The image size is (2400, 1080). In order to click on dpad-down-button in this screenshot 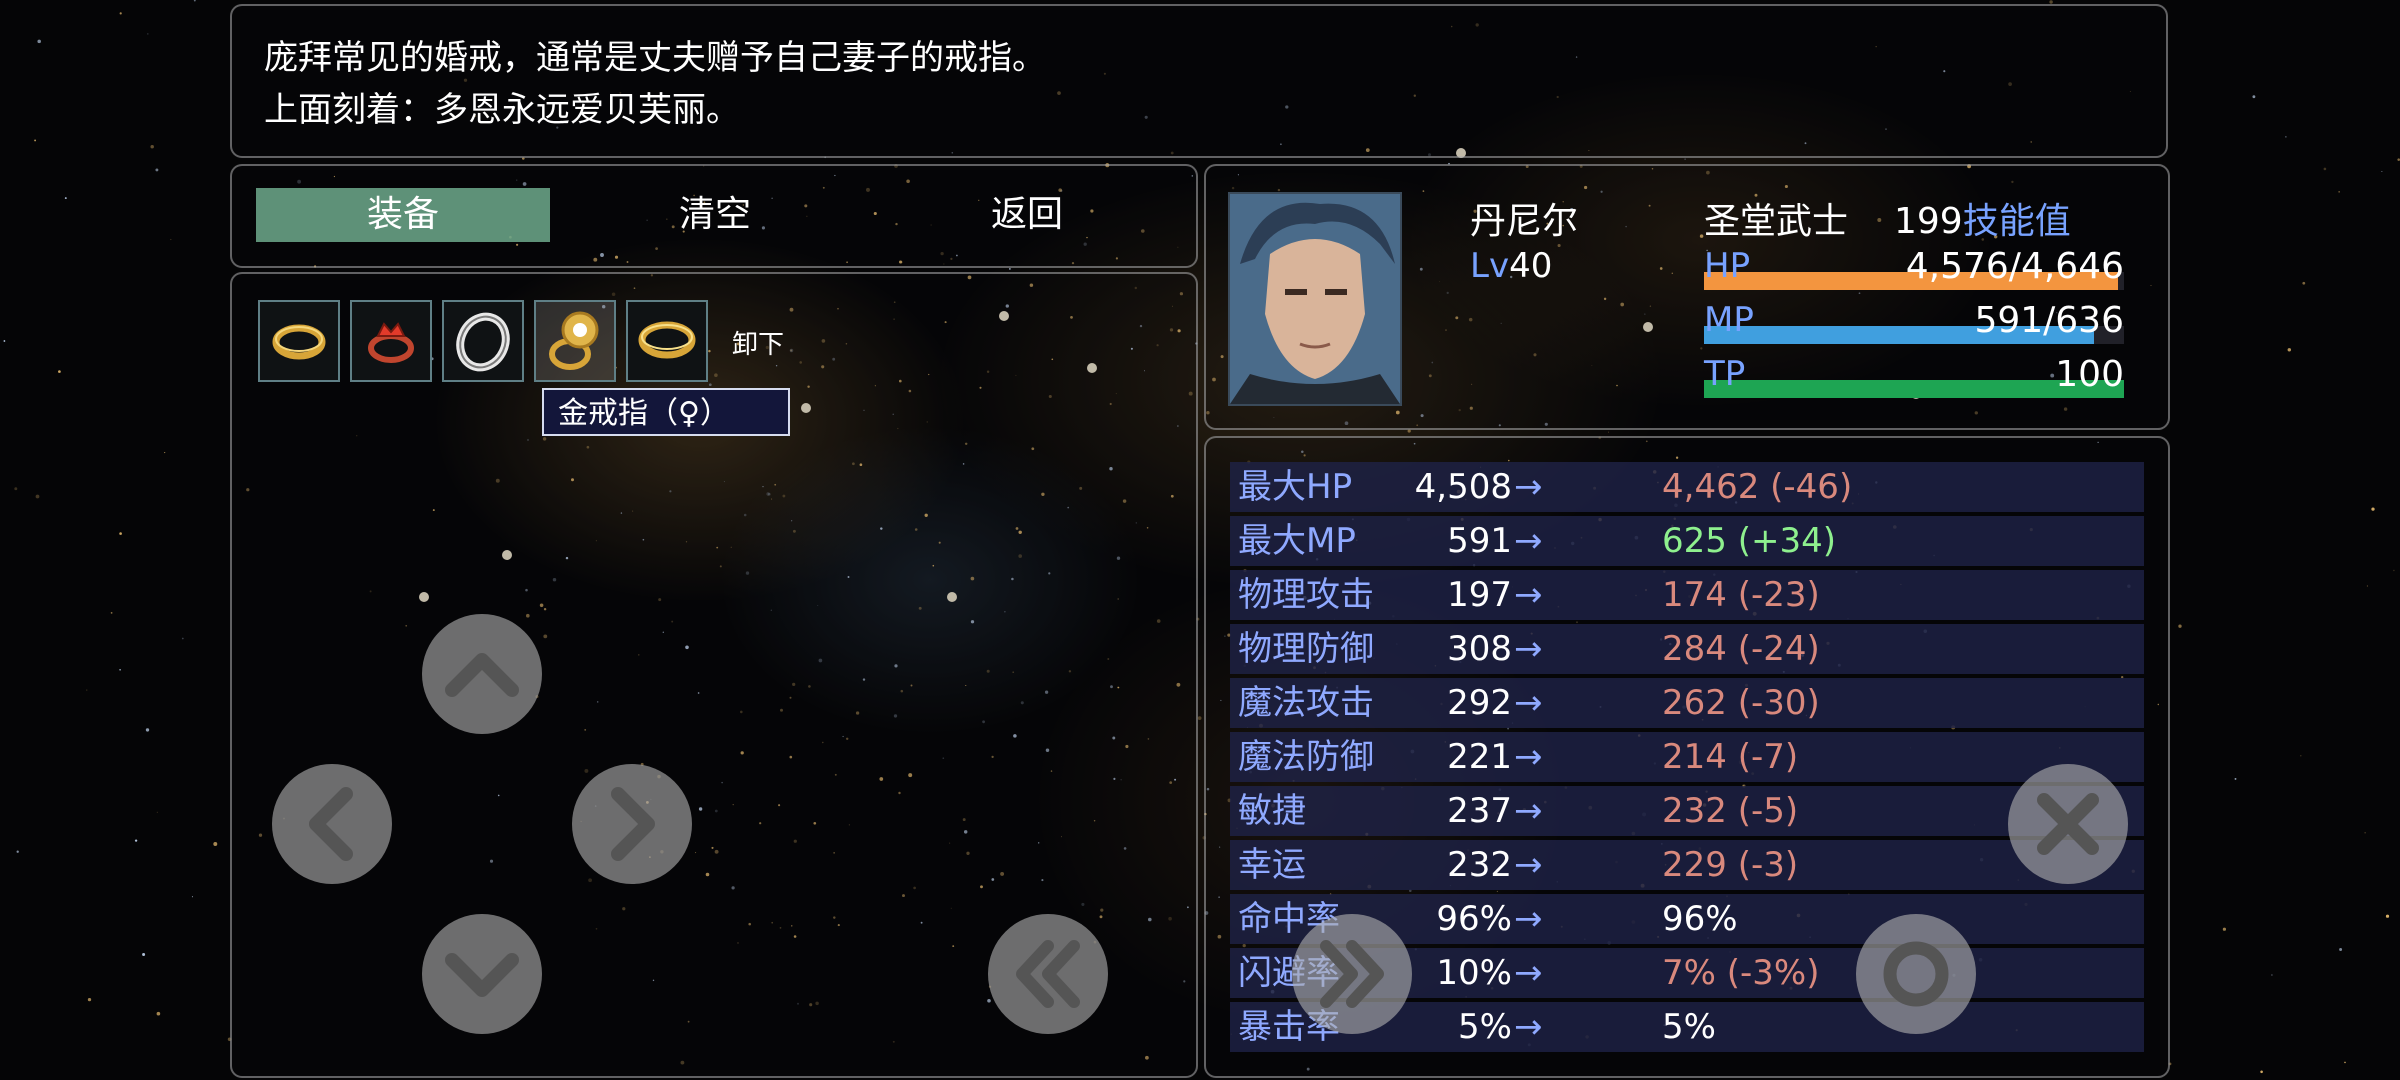, I will do `click(482, 974)`.